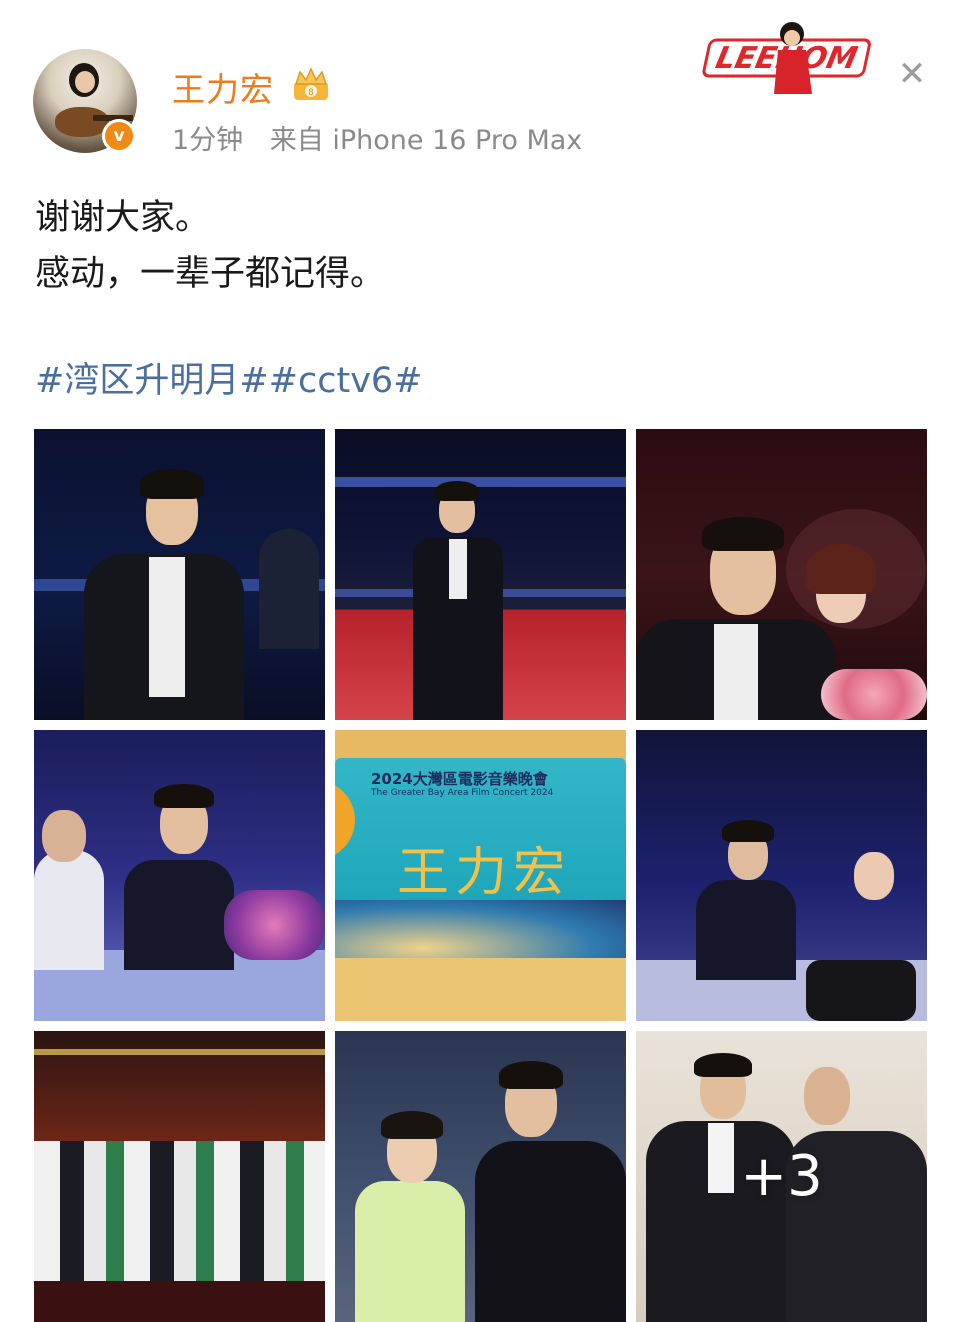 The image size is (960, 1322). I want to click on woman-face, so click(874, 876).